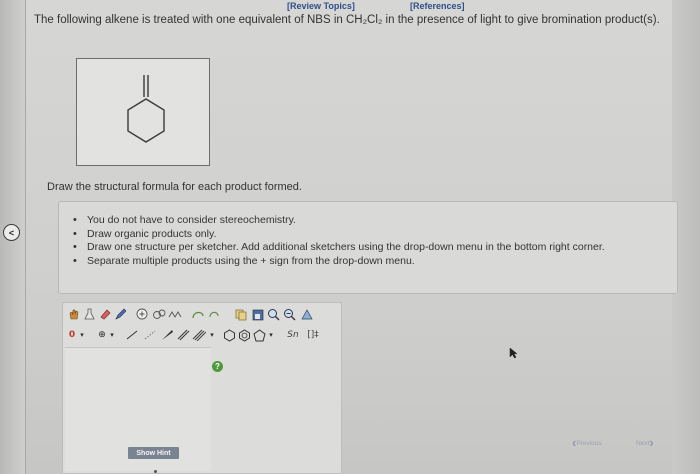  What do you see at coordinates (142, 314) in the screenshot?
I see `zoom-in-icon` at bounding box center [142, 314].